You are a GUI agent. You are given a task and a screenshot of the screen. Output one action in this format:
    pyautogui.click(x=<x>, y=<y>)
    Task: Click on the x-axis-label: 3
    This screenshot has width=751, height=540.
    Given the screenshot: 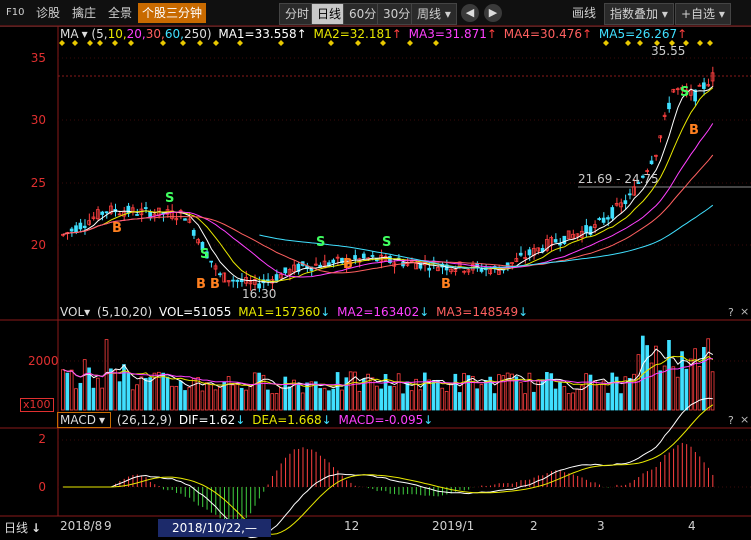 What is the action you would take?
    pyautogui.click(x=601, y=526)
    